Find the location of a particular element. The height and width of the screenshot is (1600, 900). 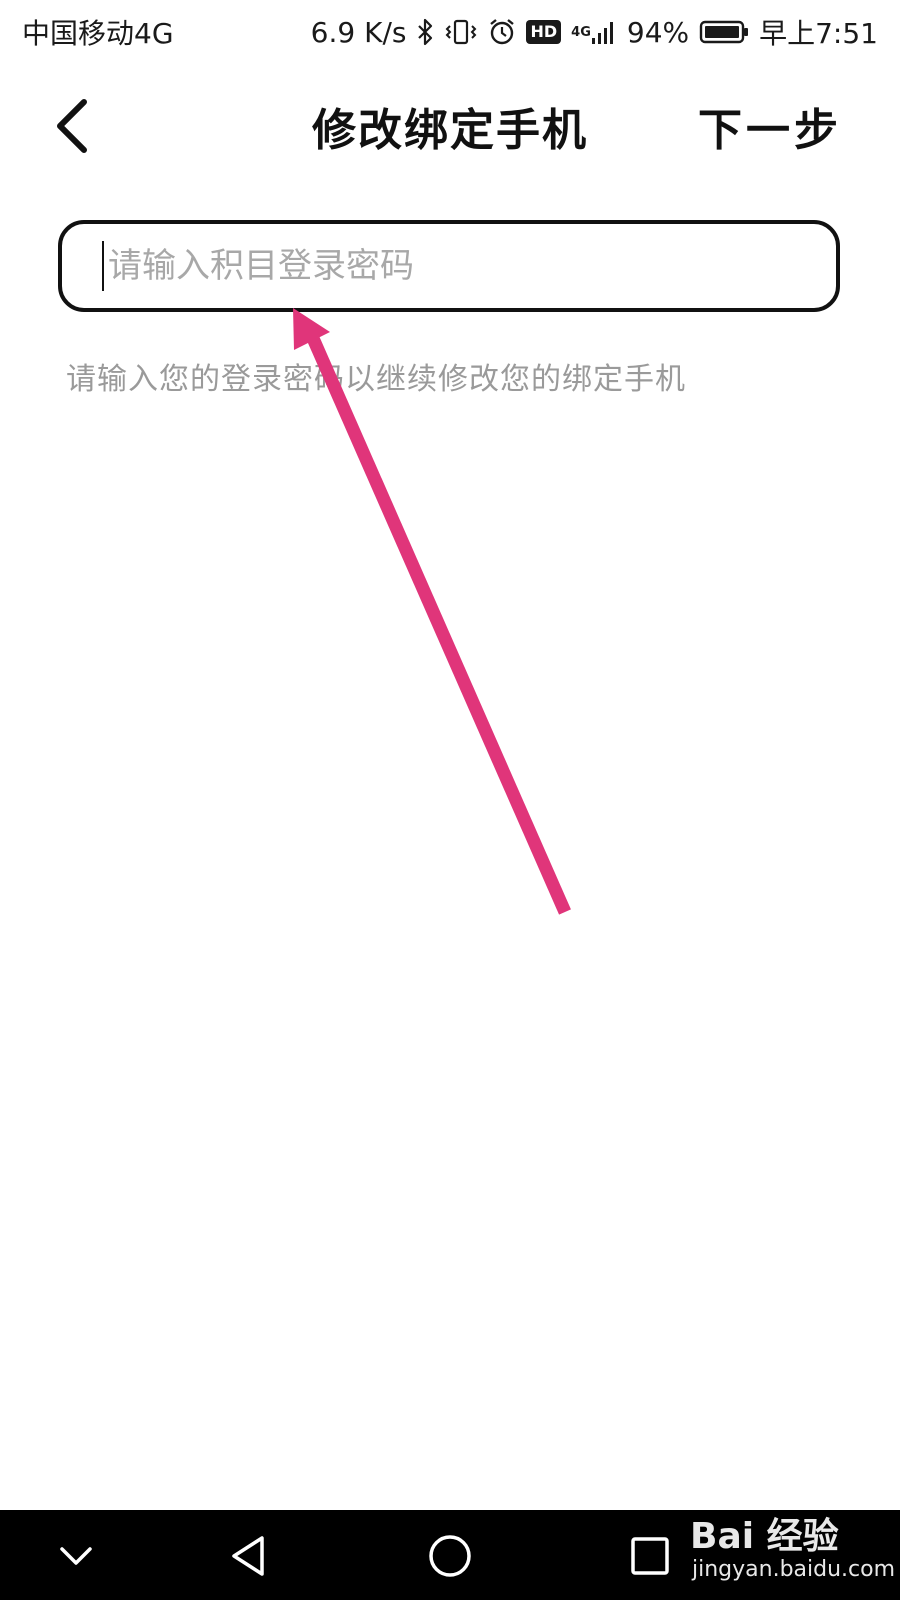

hd-icon: HD is located at coordinates (544, 32).